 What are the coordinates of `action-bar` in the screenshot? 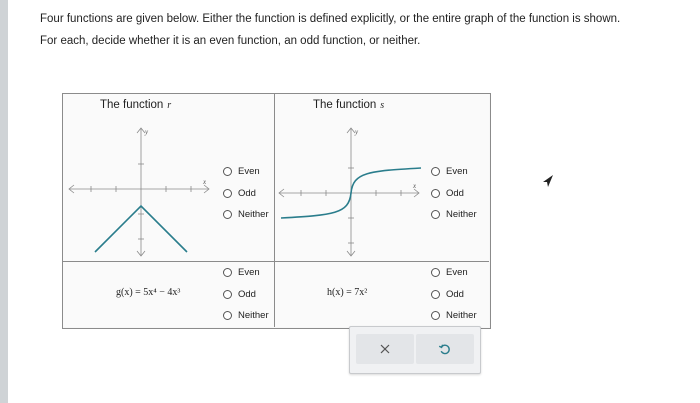 It's located at (415, 350).